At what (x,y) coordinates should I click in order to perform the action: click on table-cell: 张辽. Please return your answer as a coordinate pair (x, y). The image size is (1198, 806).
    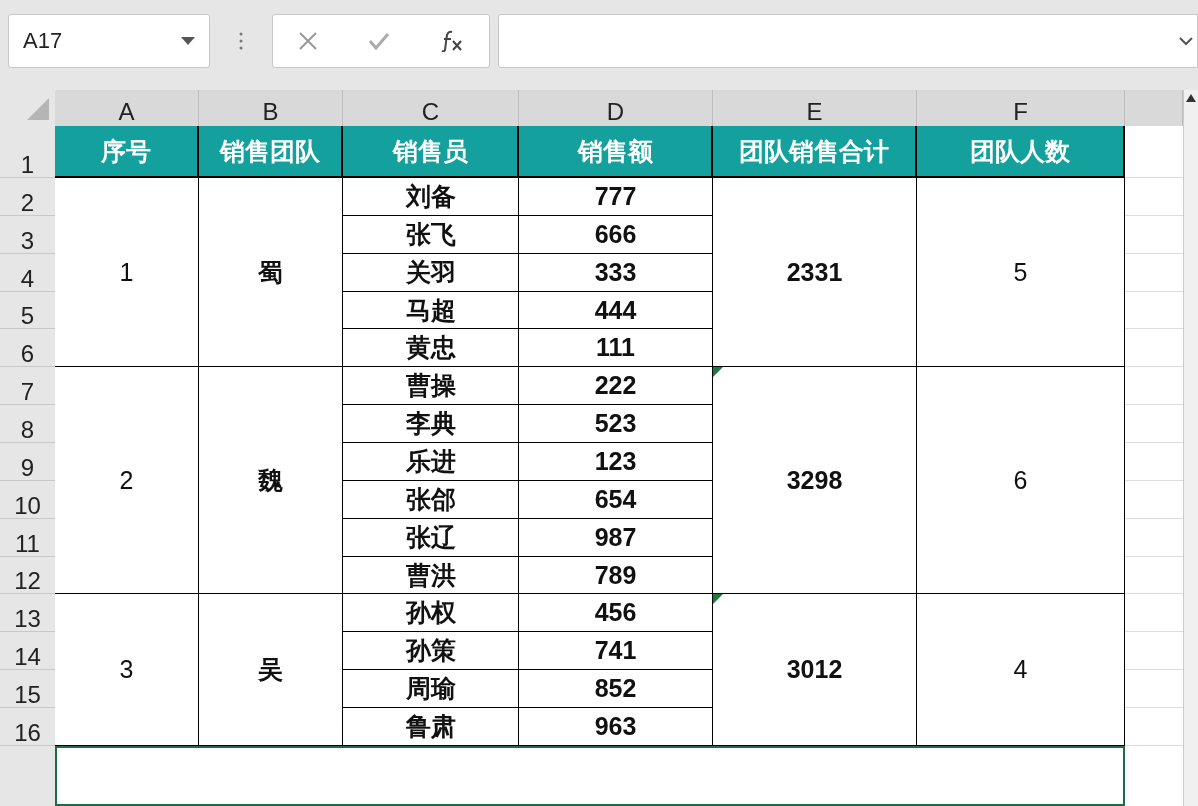
    Looking at the image, I should click on (431, 537).